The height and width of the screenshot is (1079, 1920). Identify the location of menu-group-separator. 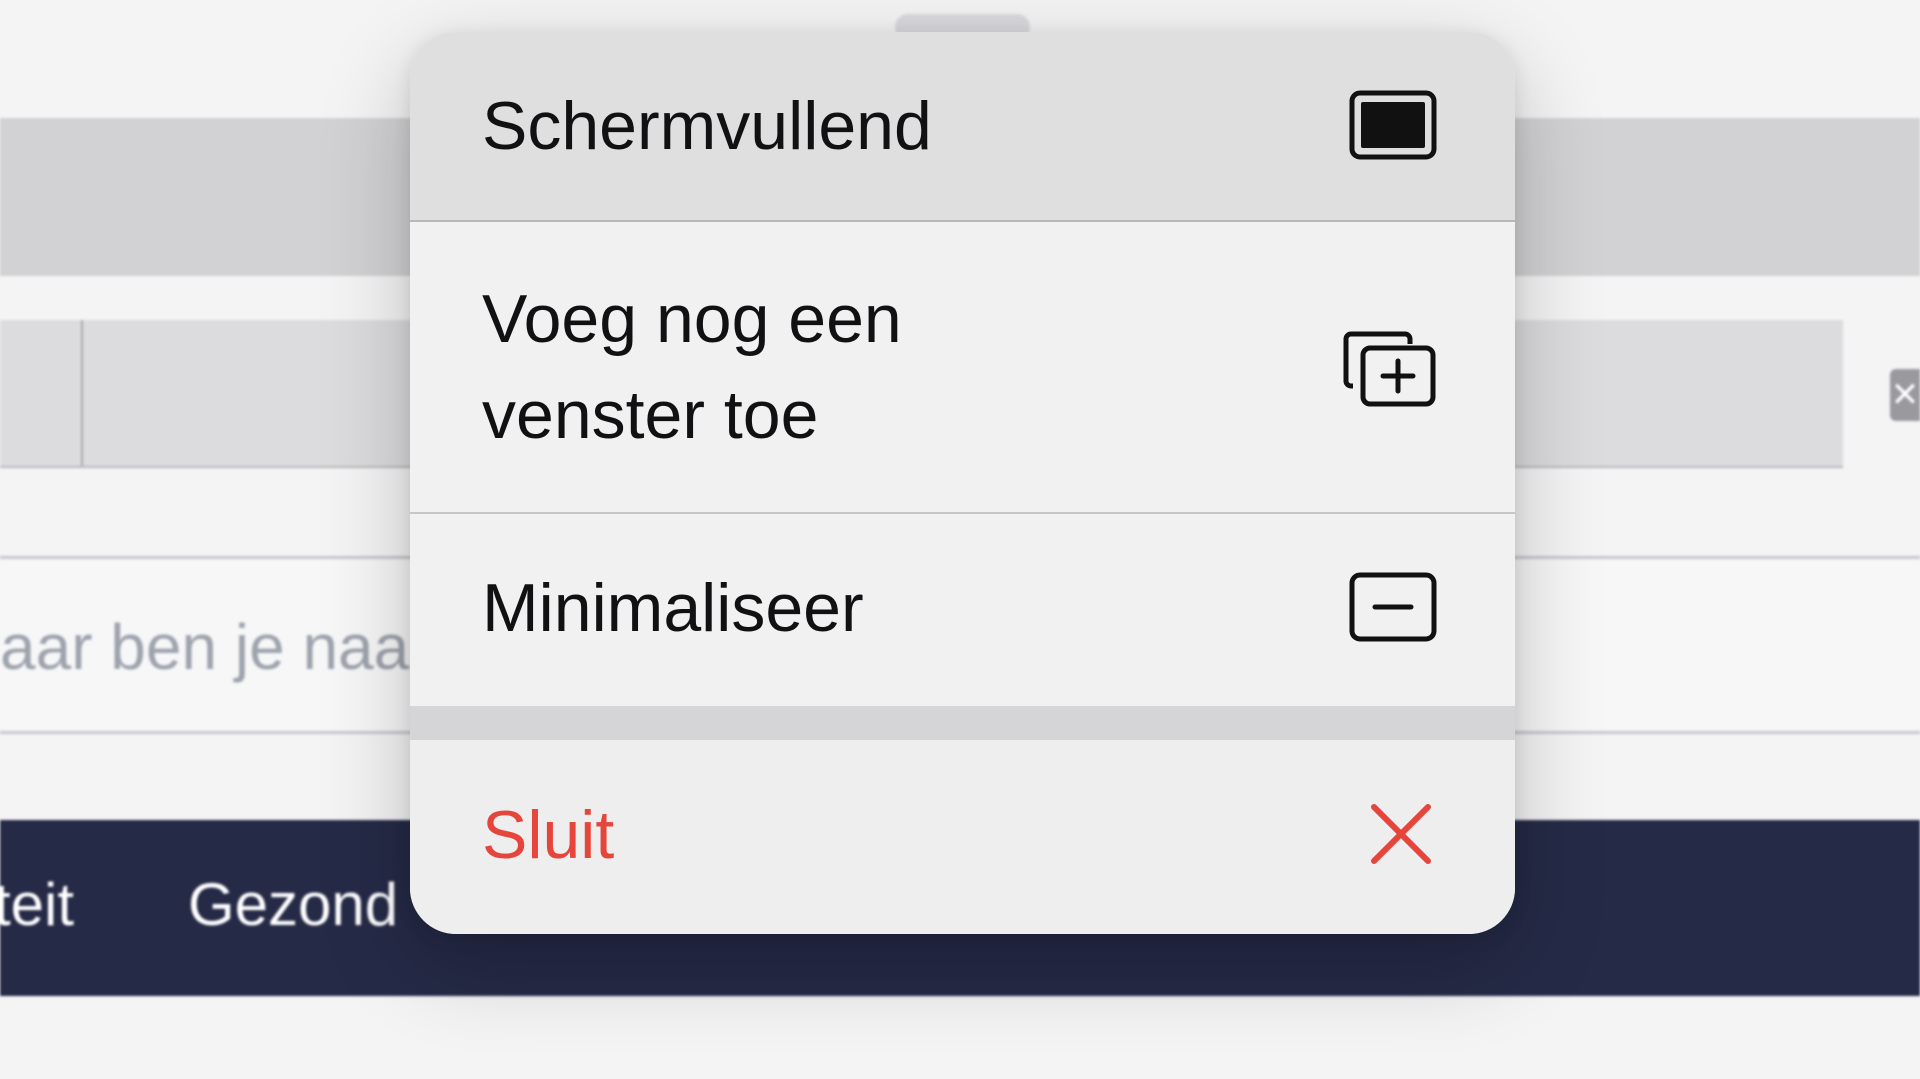
(962, 723).